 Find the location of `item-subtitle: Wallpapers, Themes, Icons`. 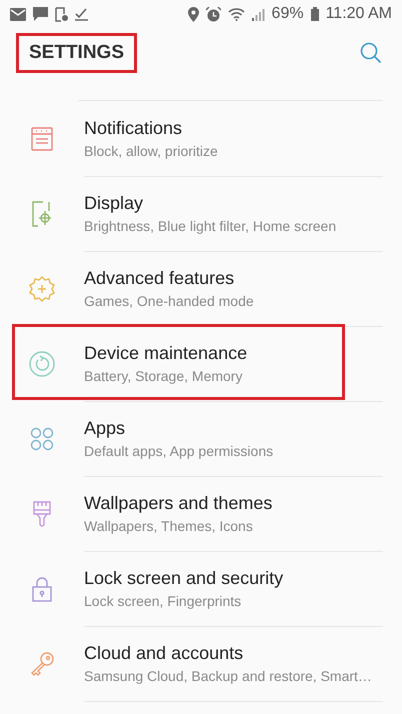

item-subtitle: Wallpapers, Themes, Icons is located at coordinates (169, 526).